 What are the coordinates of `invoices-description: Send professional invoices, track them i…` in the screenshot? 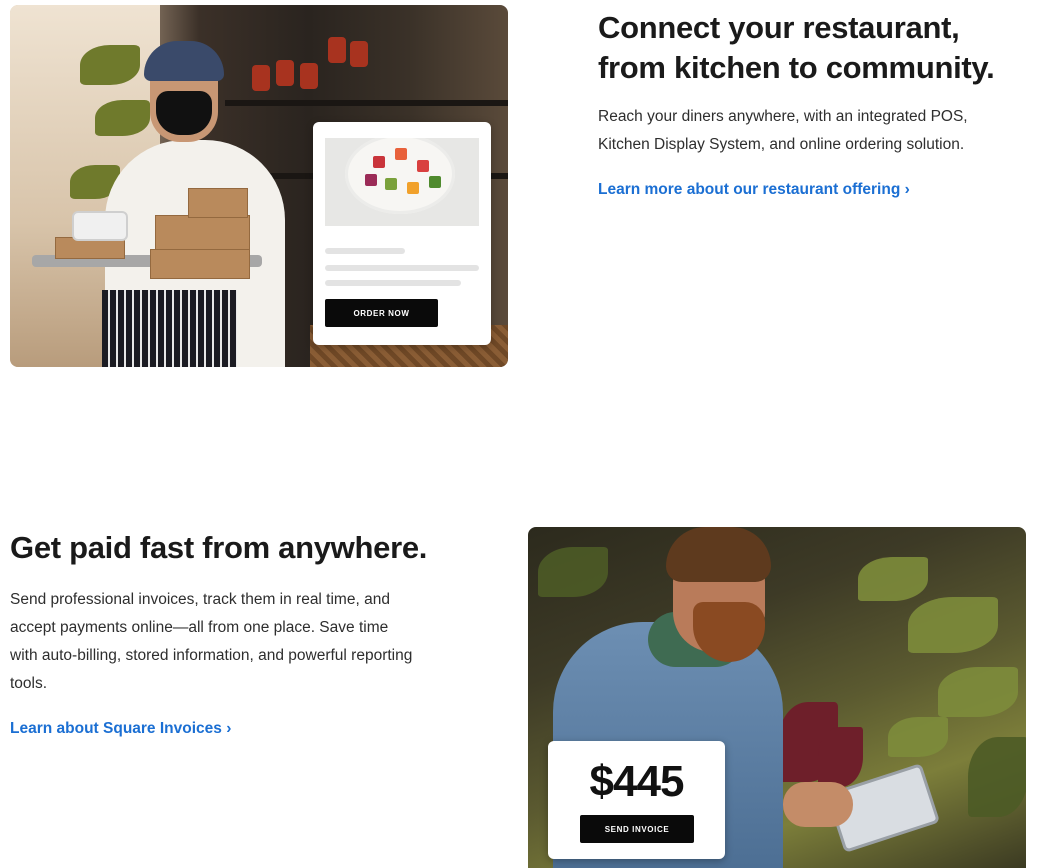 It's located at (211, 641).